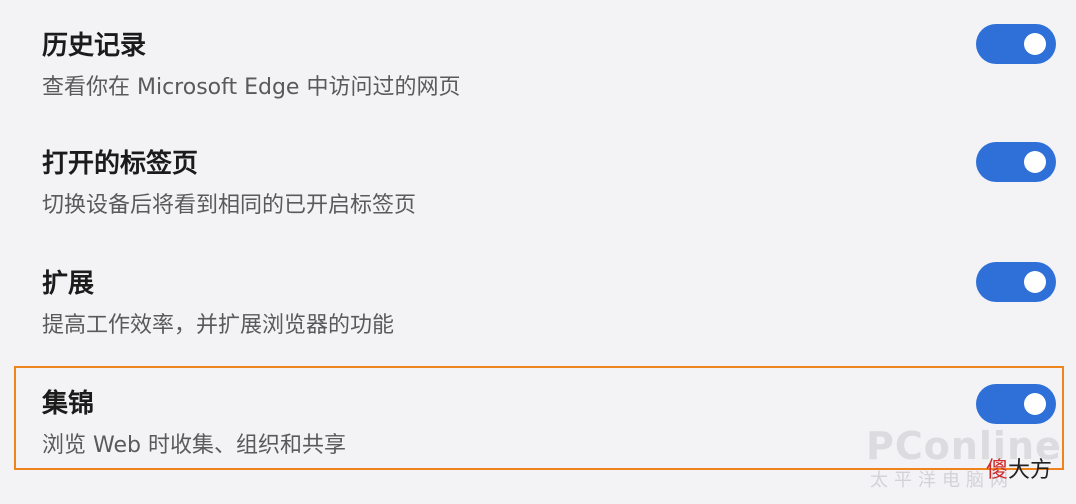 This screenshot has height=504, width=1076. I want to click on setting-title-open-tabs: 打开的标签页, so click(120, 164).